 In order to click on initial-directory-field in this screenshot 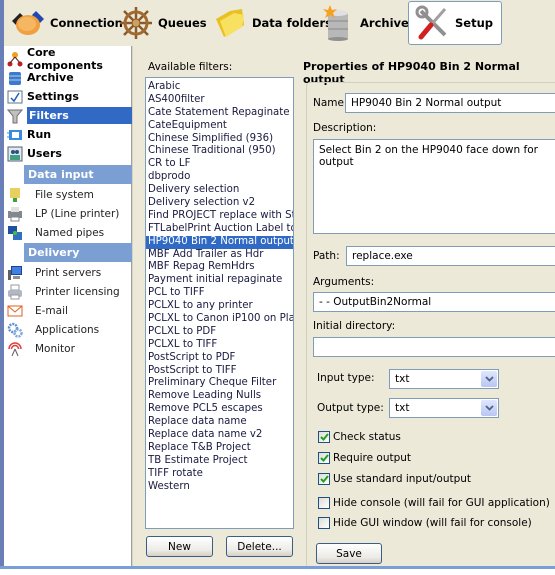, I will do `click(434, 347)`.